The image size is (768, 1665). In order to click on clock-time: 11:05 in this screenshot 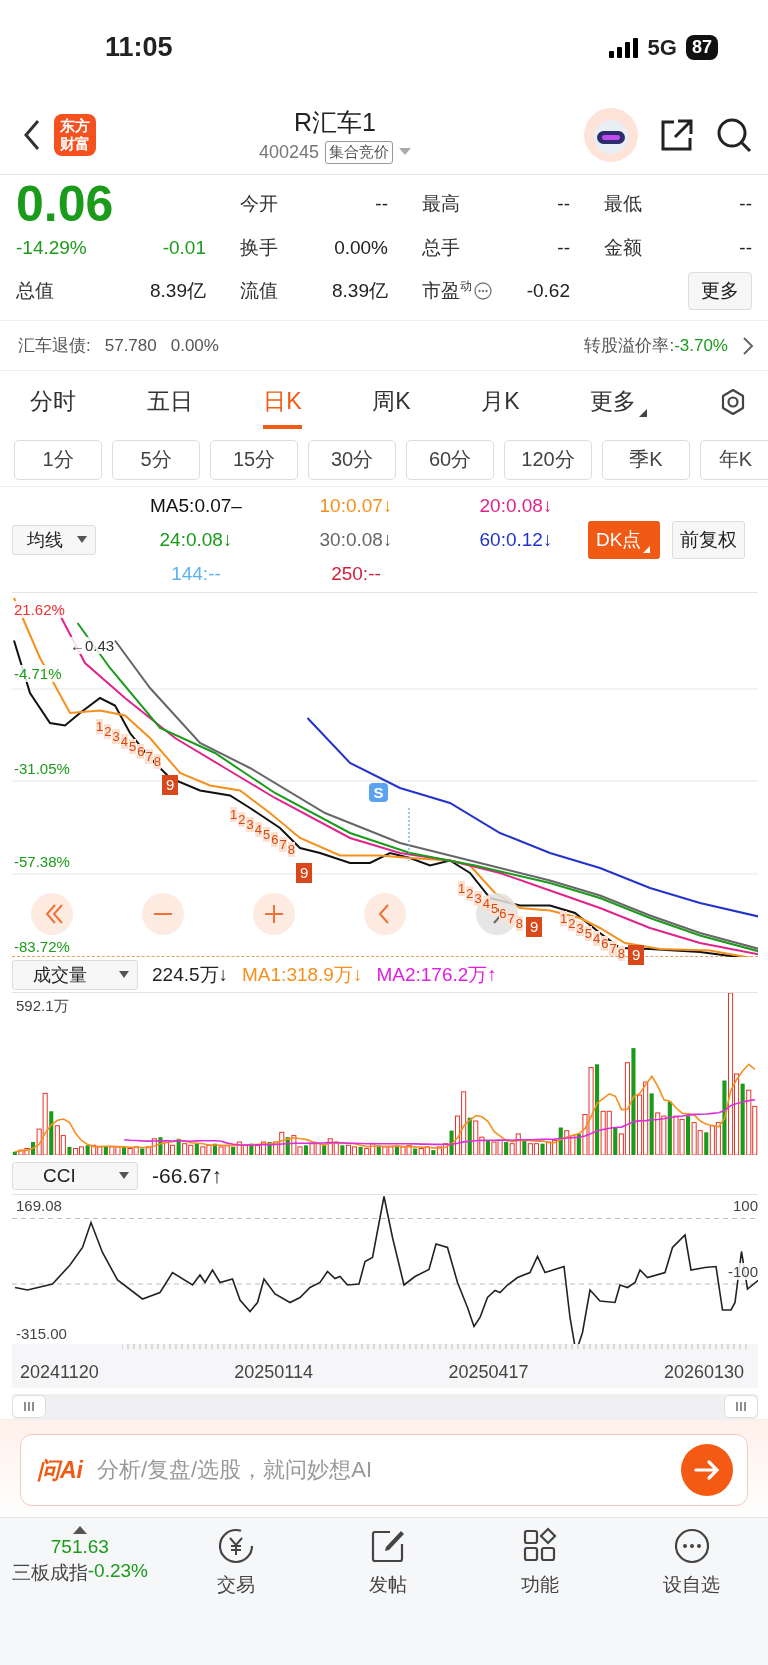, I will do `click(139, 47)`.